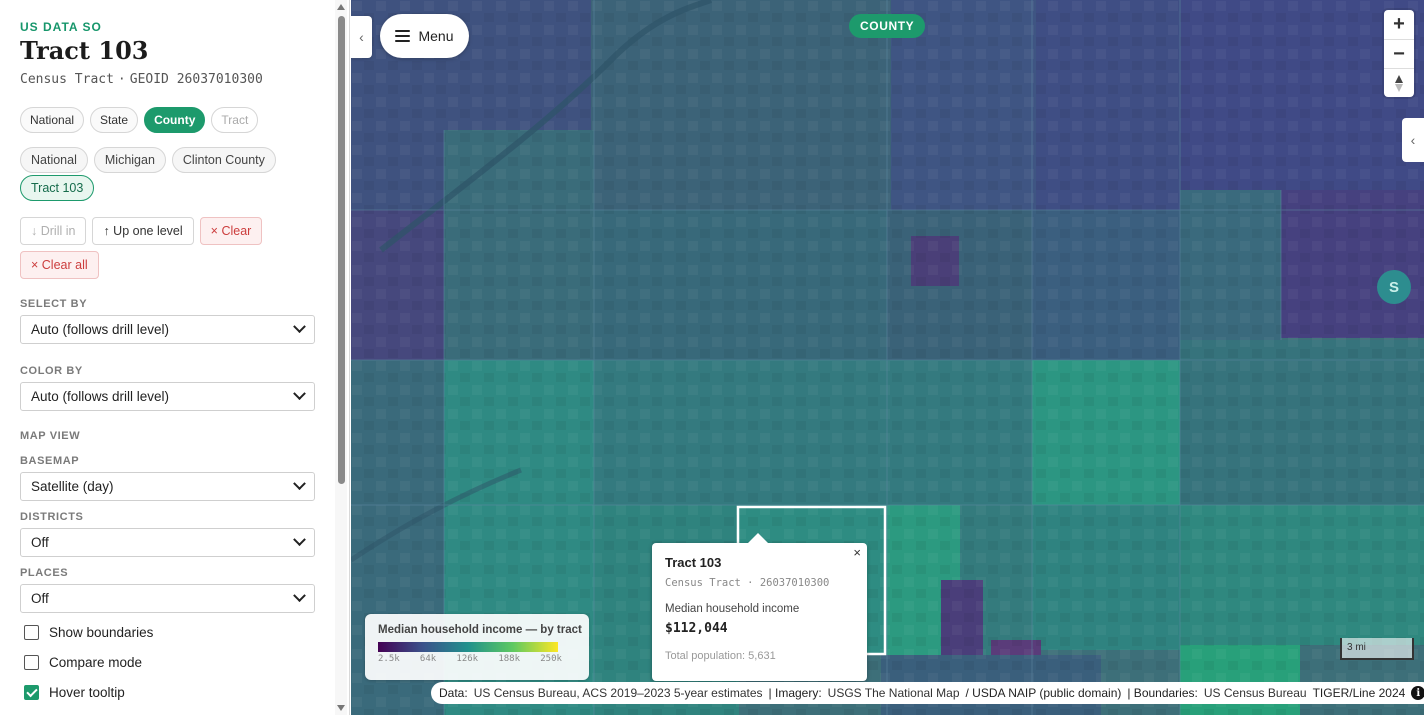  I want to click on hover-tooltip-label: Hover tooltip, so click(87, 692).